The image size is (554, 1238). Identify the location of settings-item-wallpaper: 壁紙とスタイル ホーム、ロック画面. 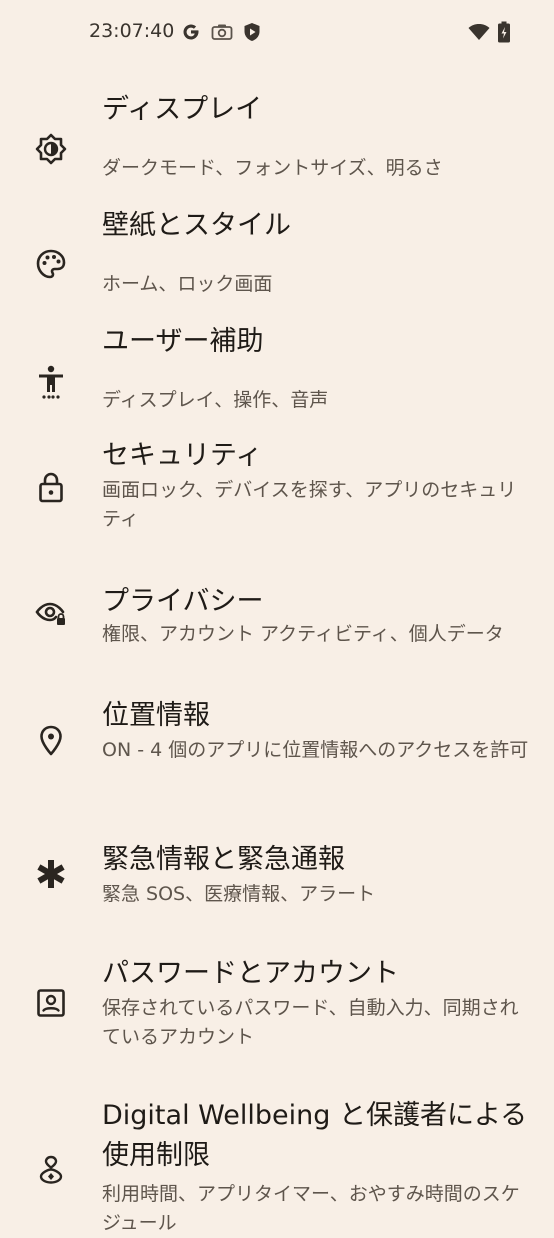
(277, 259).